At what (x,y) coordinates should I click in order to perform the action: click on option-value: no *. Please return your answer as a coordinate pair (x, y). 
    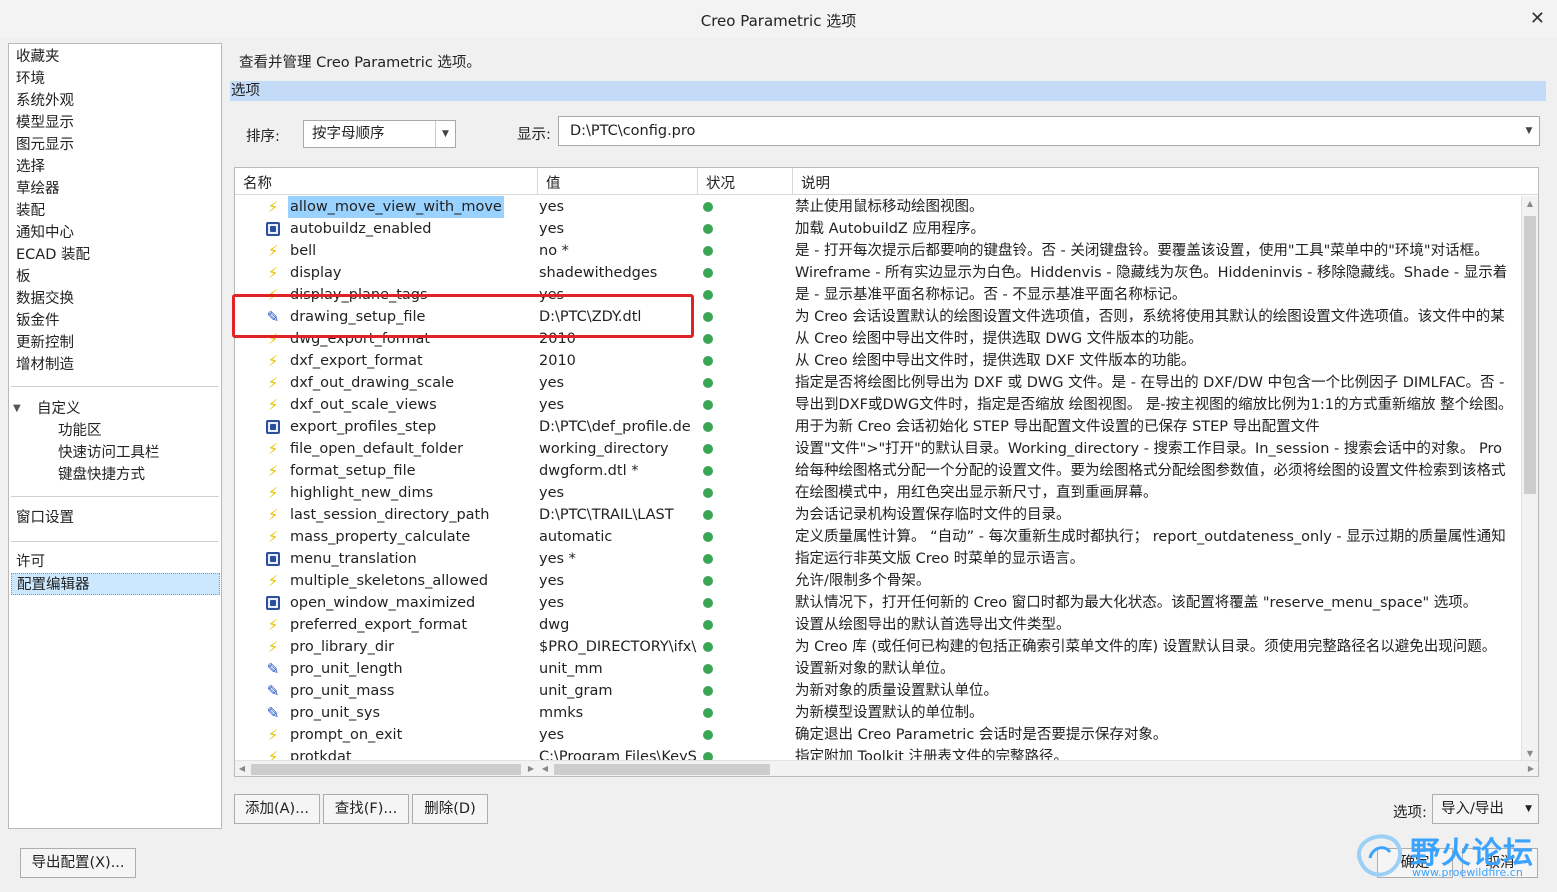
    Looking at the image, I should click on (618, 251).